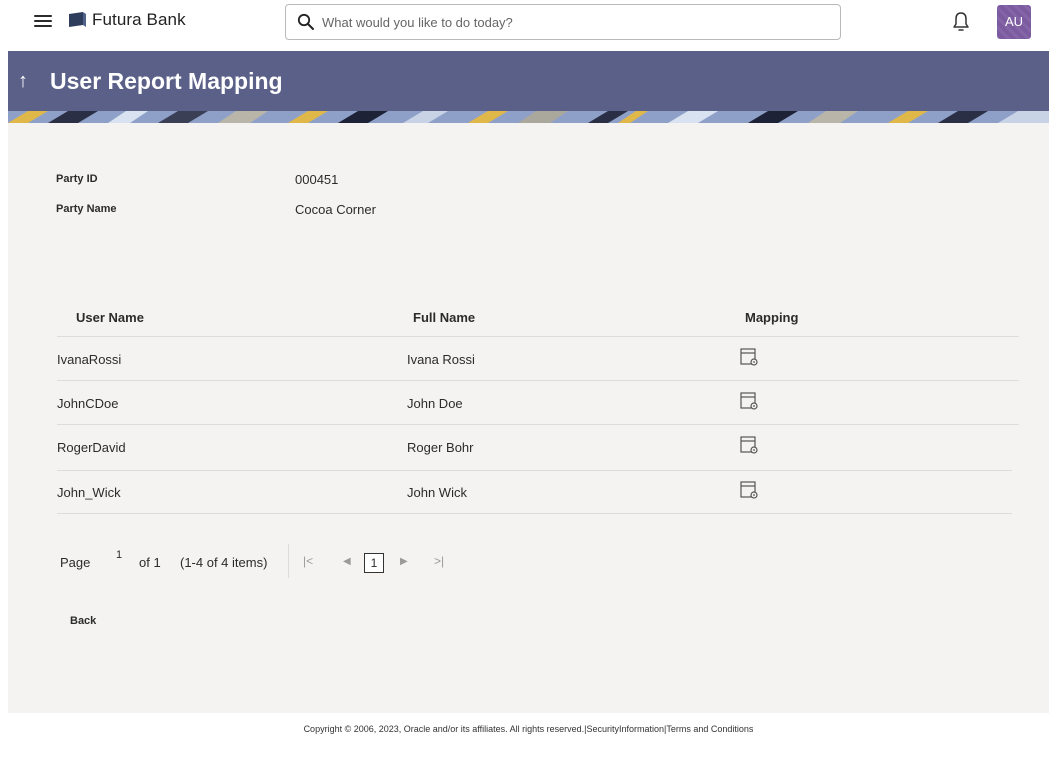 The image size is (1049, 757). Describe the element at coordinates (86, 209) in the screenshot. I see `party-name-label: Party Name` at that location.